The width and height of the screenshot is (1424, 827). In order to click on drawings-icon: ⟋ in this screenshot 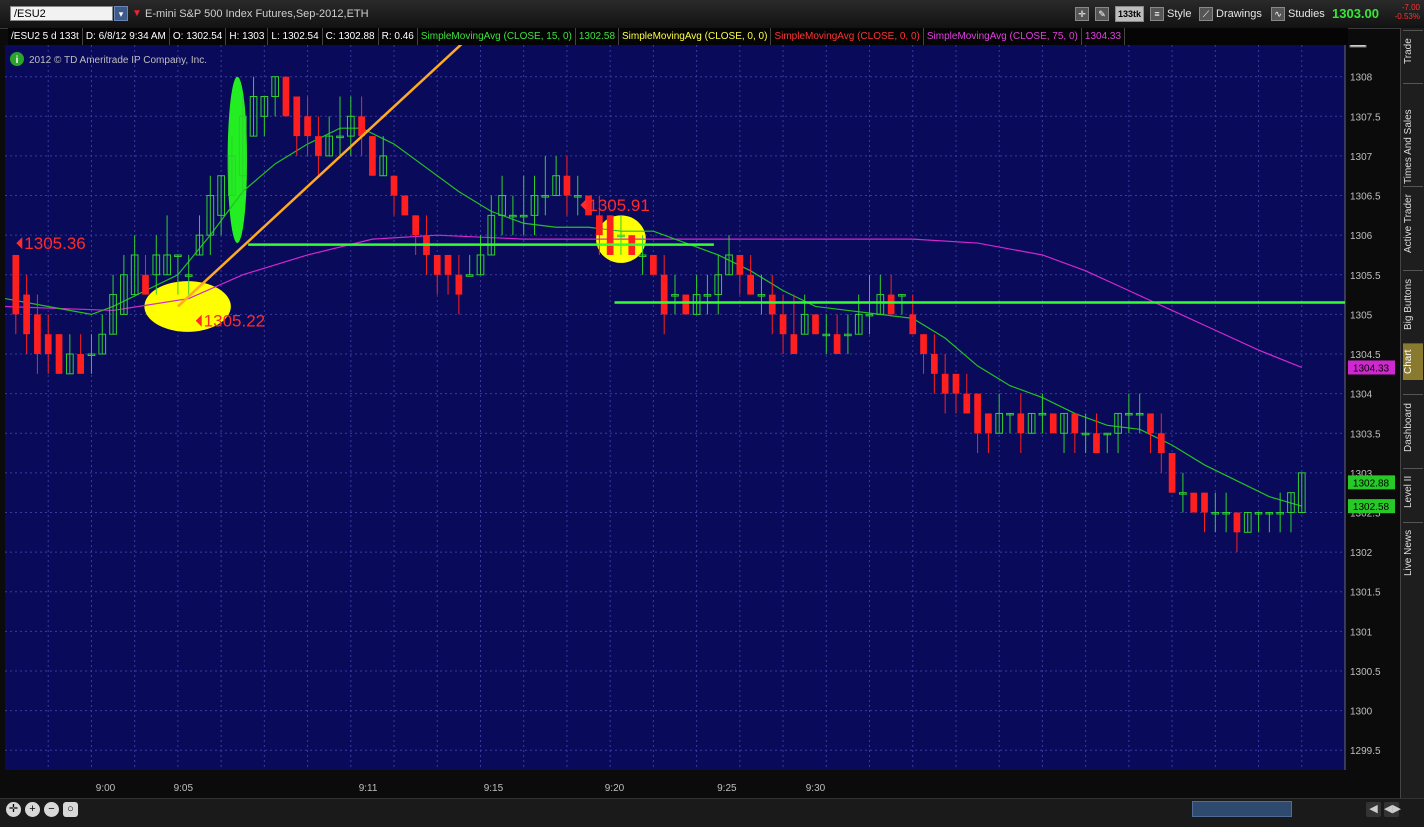, I will do `click(1206, 14)`.